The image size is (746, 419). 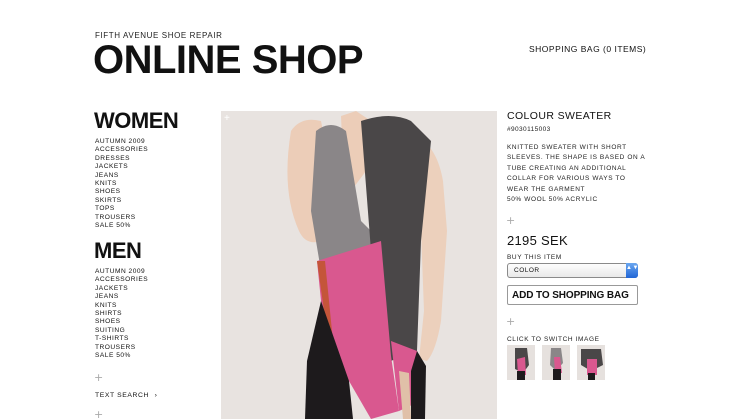 What do you see at coordinates (121, 150) in the screenshot?
I see `women-item-accessories: ACCESSORIES` at bounding box center [121, 150].